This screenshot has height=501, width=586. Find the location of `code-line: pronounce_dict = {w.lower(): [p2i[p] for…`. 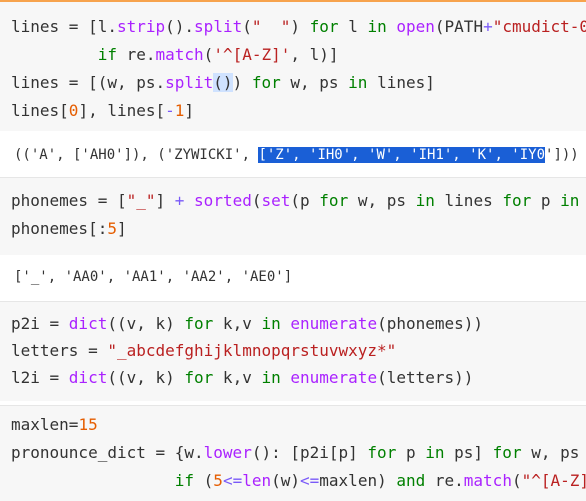

code-line: pronounce_dict = {w.lower(): [p2i[p] for… is located at coordinates (298, 453).